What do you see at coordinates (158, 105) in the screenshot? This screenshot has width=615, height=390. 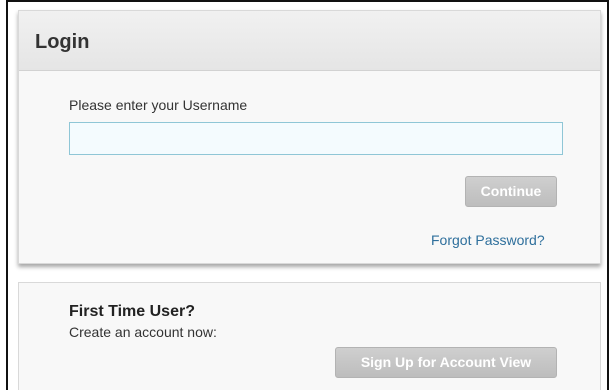 I see `username-label: Please enter your Username` at bounding box center [158, 105].